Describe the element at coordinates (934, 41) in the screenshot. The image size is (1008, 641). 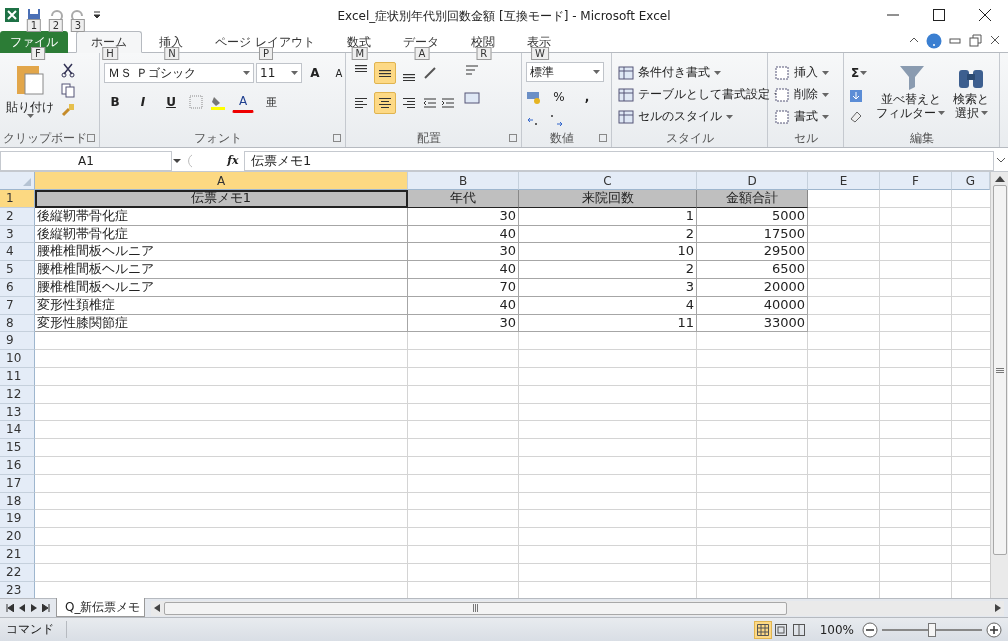
I see `help-icon` at that location.